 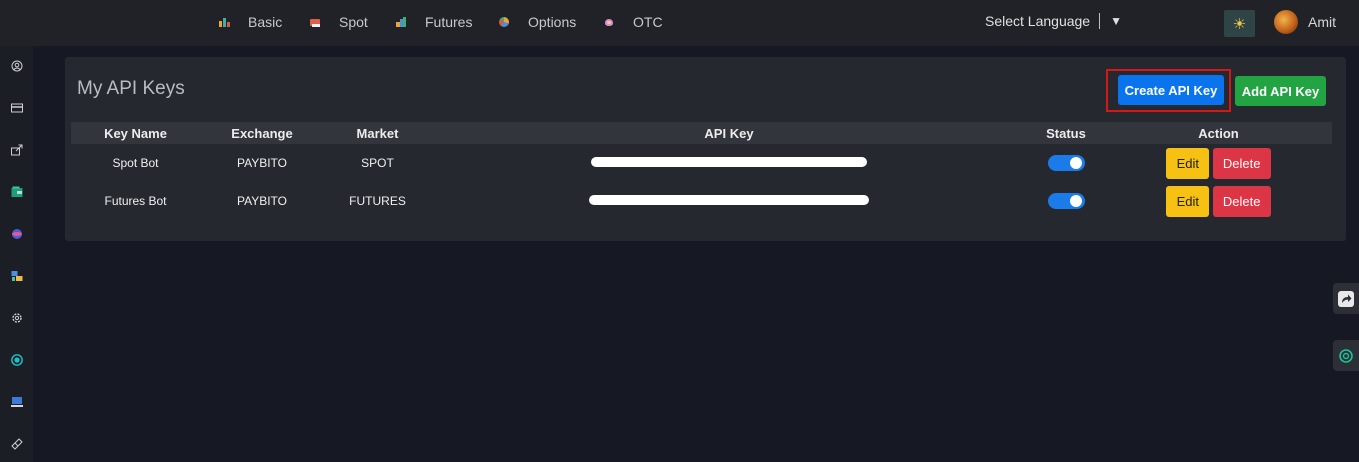 What do you see at coordinates (16, 107) in the screenshot?
I see `card-icon` at bounding box center [16, 107].